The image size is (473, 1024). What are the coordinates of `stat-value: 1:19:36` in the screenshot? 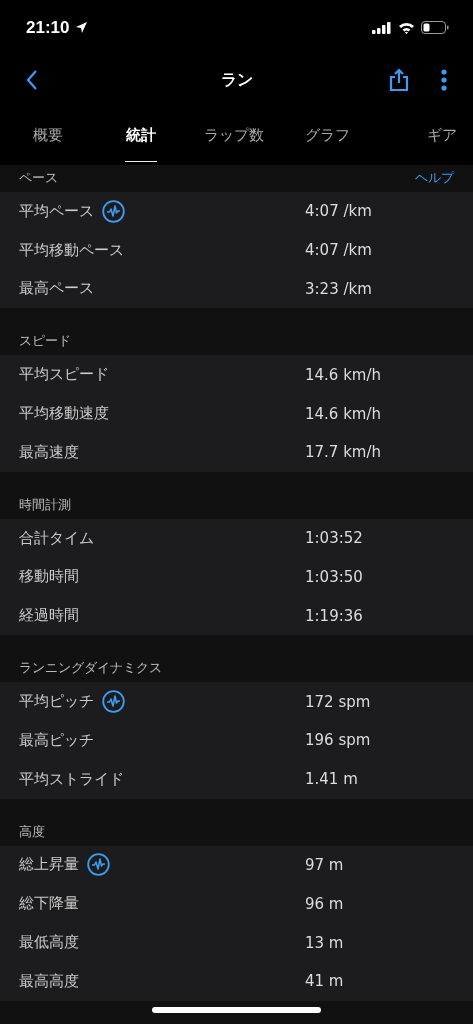 It's located at (334, 615).